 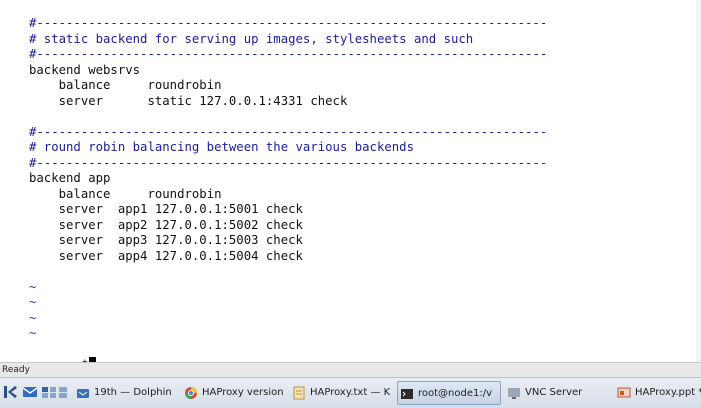 I want to click on task-vnc: VNC Server, so click(x=557, y=393).